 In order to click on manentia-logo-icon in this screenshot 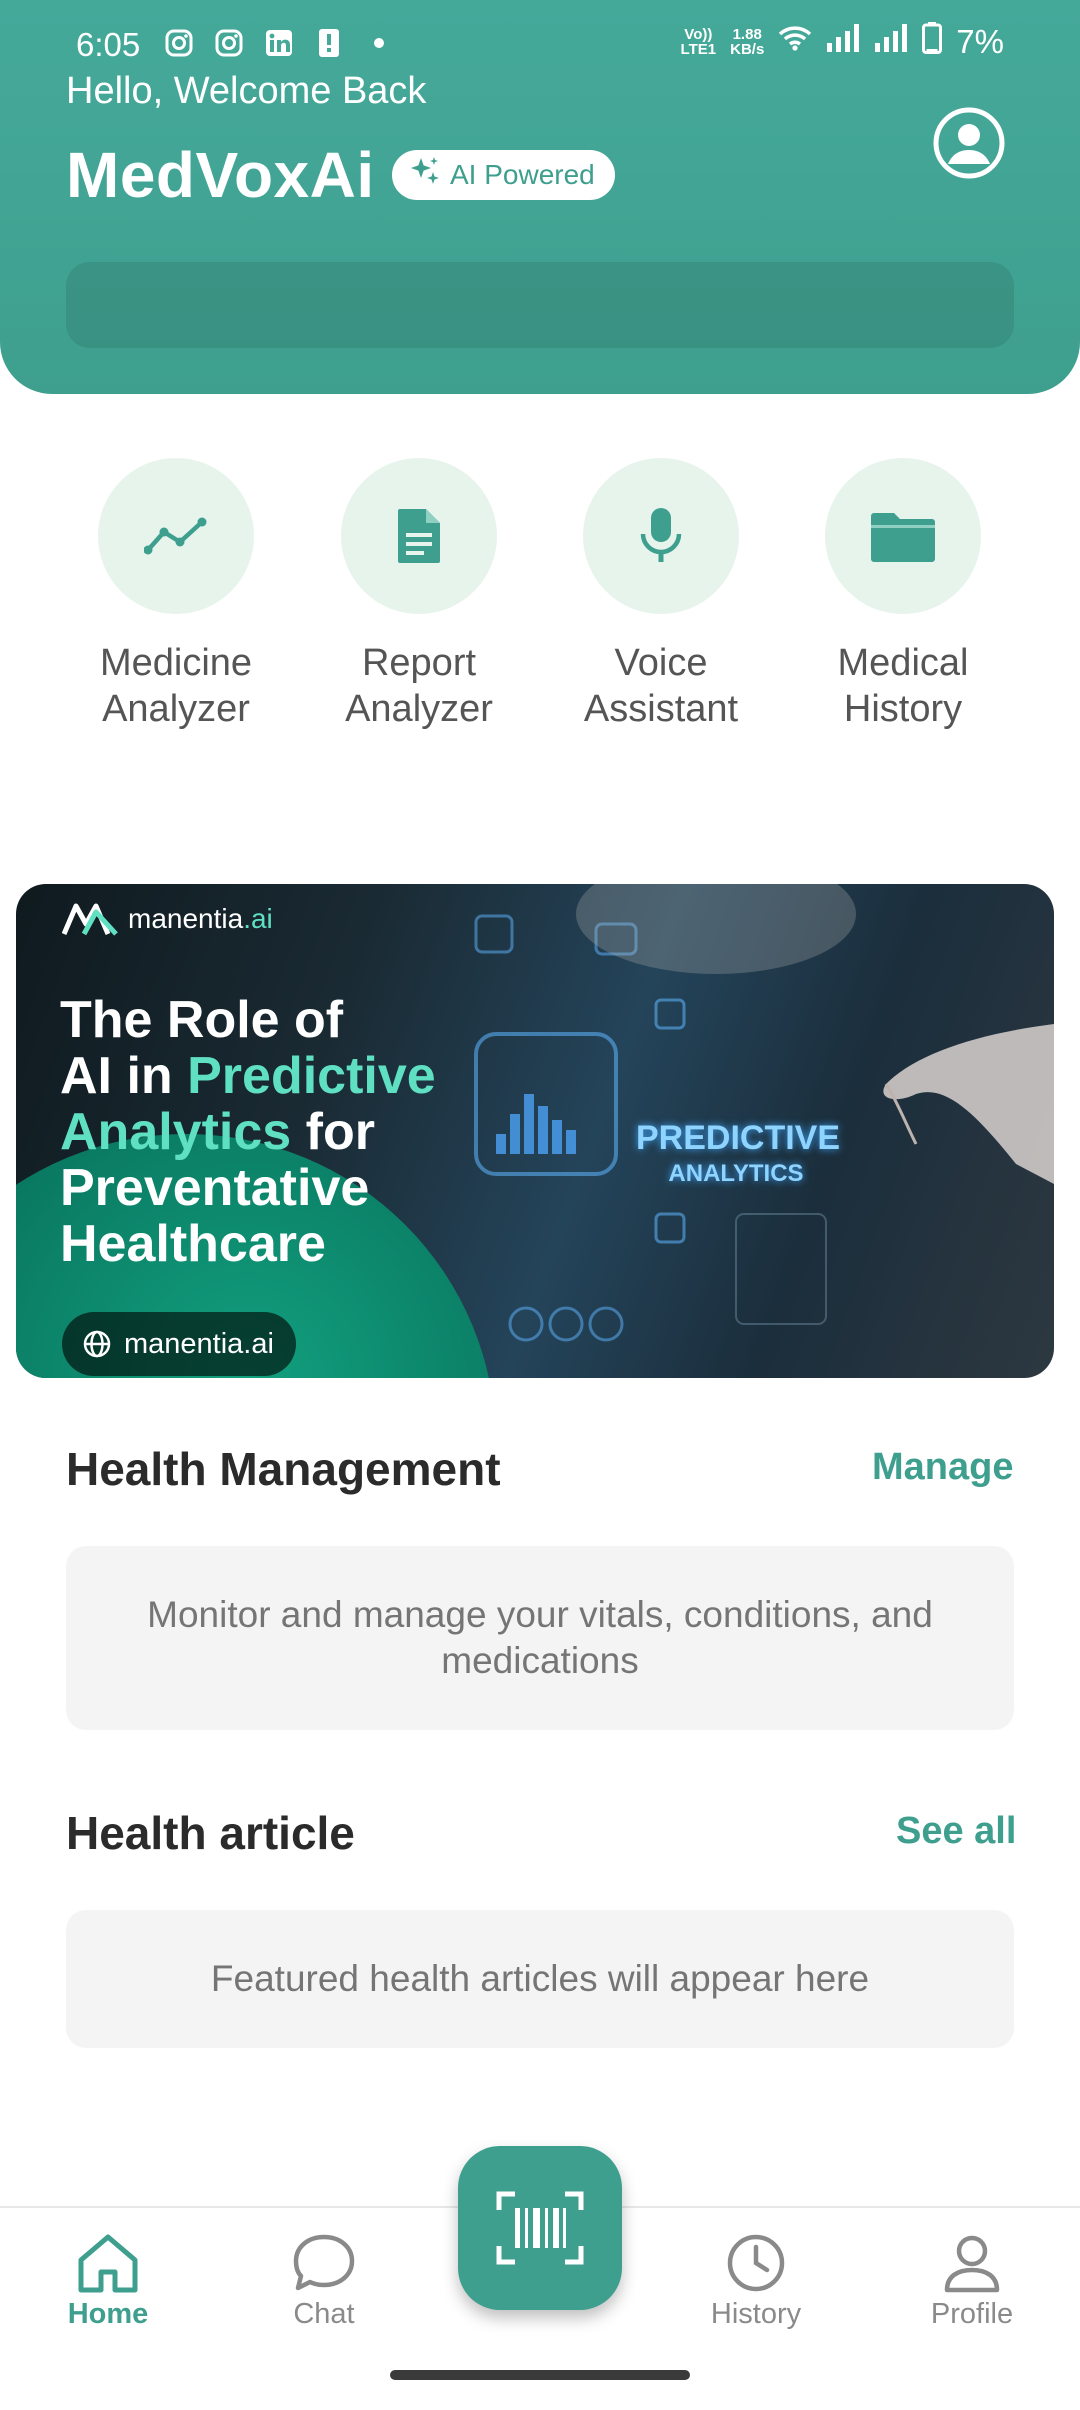, I will do `click(90, 919)`.